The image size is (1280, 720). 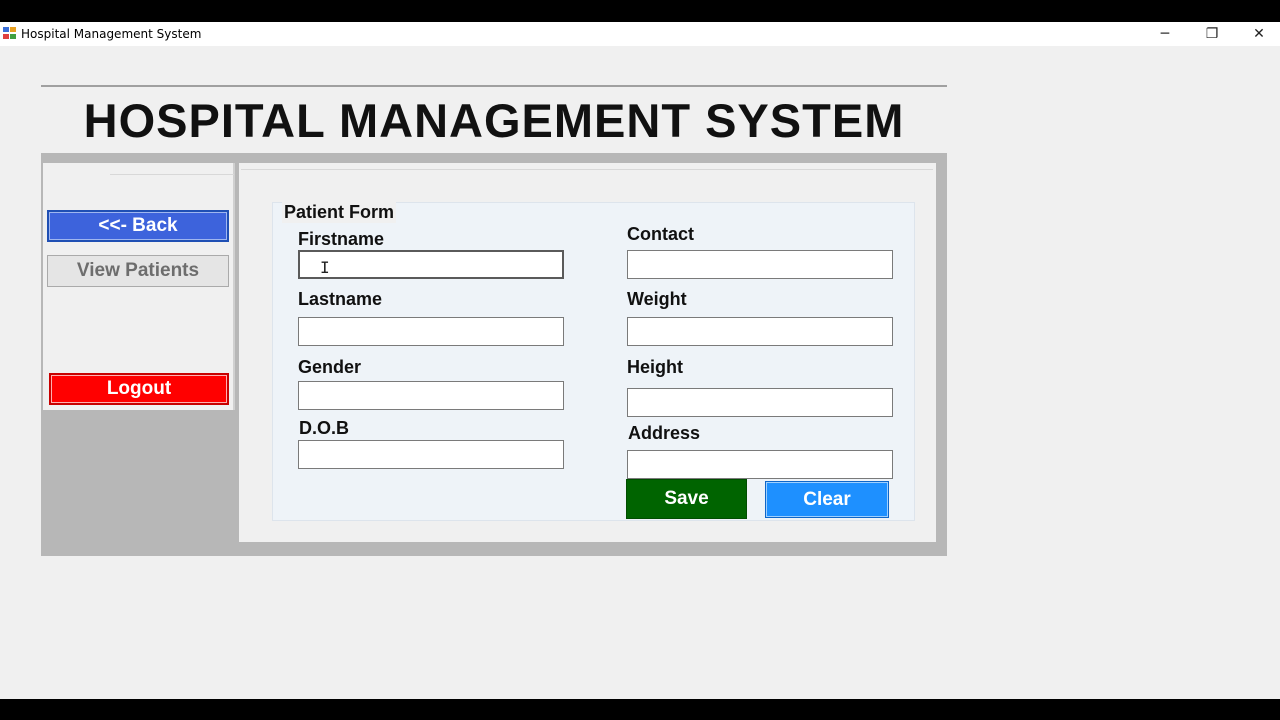 I want to click on close-button: ✕, so click(x=1258, y=34).